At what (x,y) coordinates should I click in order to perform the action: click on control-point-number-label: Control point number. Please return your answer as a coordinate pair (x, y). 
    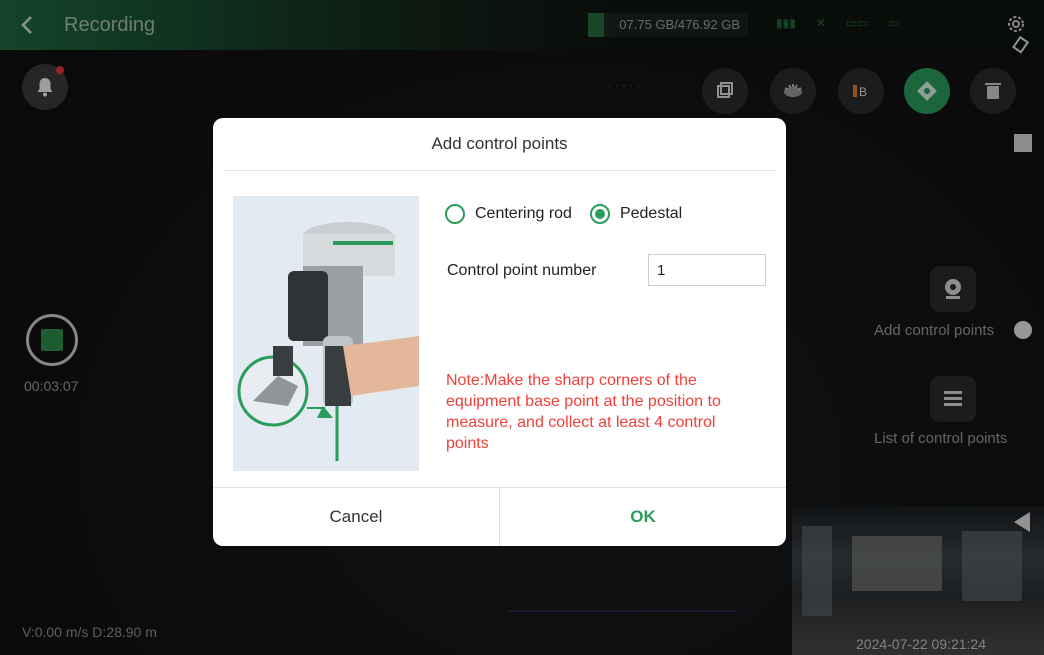
    Looking at the image, I should click on (522, 270).